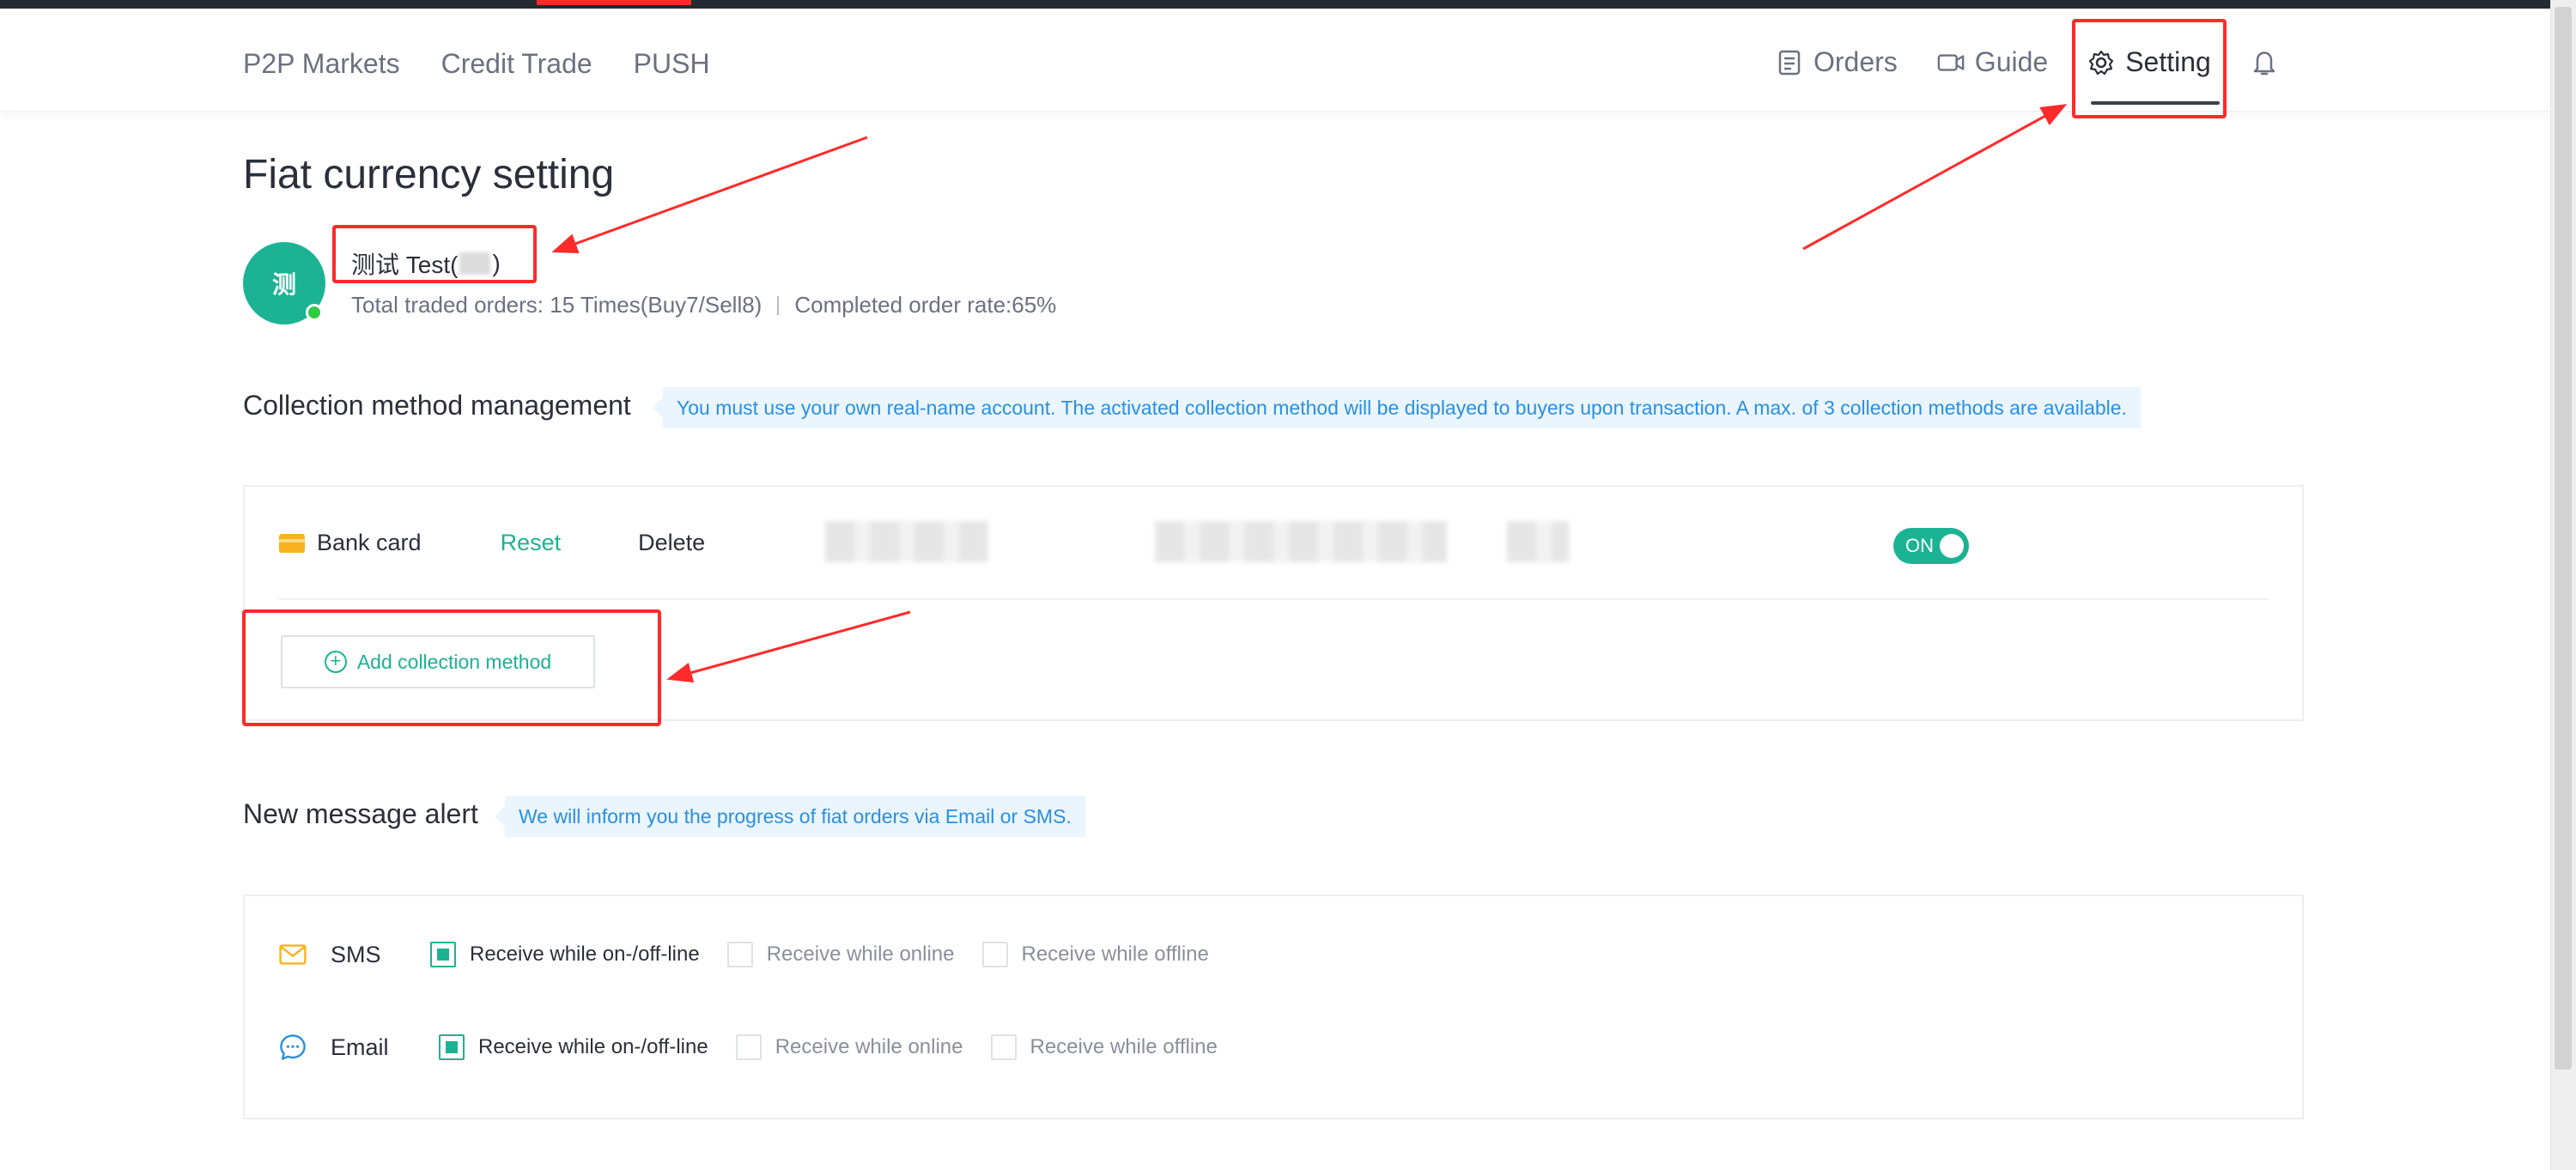 The width and height of the screenshot is (2576, 1170). What do you see at coordinates (292, 543) in the screenshot?
I see `bank-card-icon` at bounding box center [292, 543].